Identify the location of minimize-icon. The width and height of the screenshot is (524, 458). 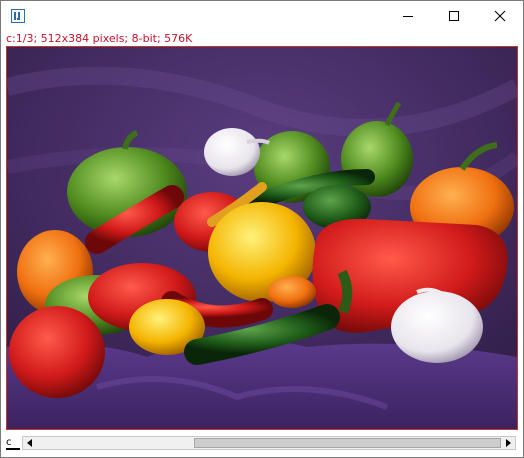
(408, 16).